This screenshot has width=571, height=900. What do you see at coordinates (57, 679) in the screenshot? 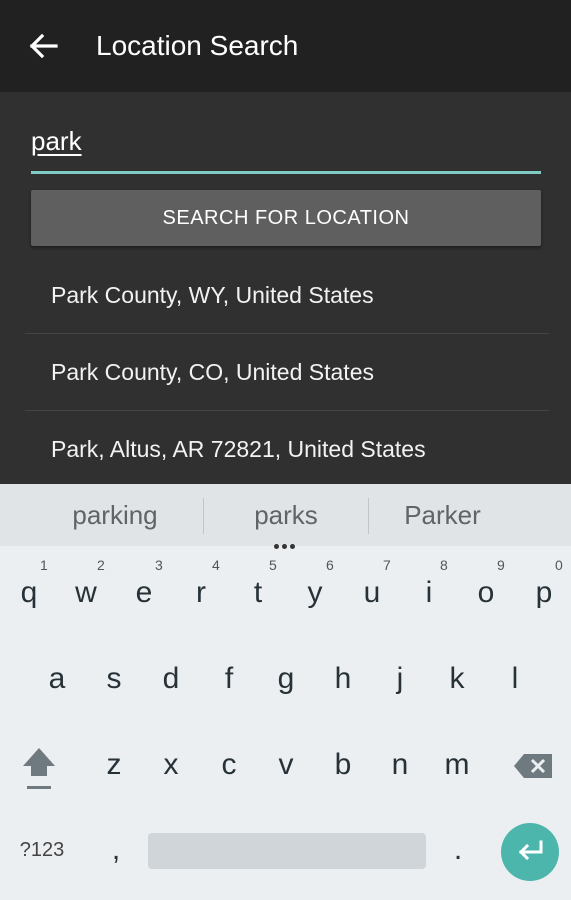
I see `key-a: a` at bounding box center [57, 679].